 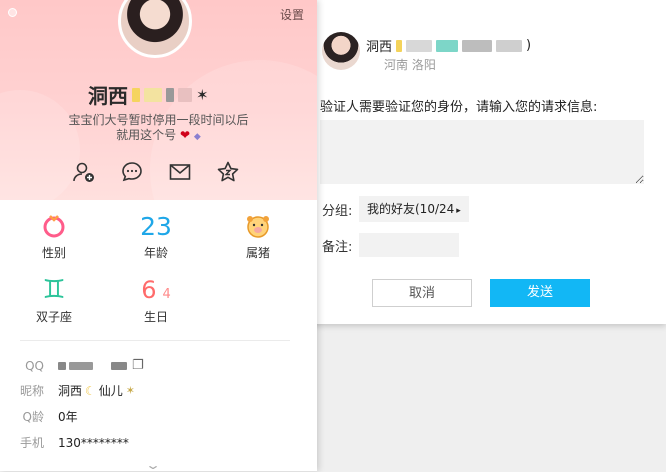 What do you see at coordinates (90, 390) in the screenshot?
I see `moon-emoji-icon: ☾` at bounding box center [90, 390].